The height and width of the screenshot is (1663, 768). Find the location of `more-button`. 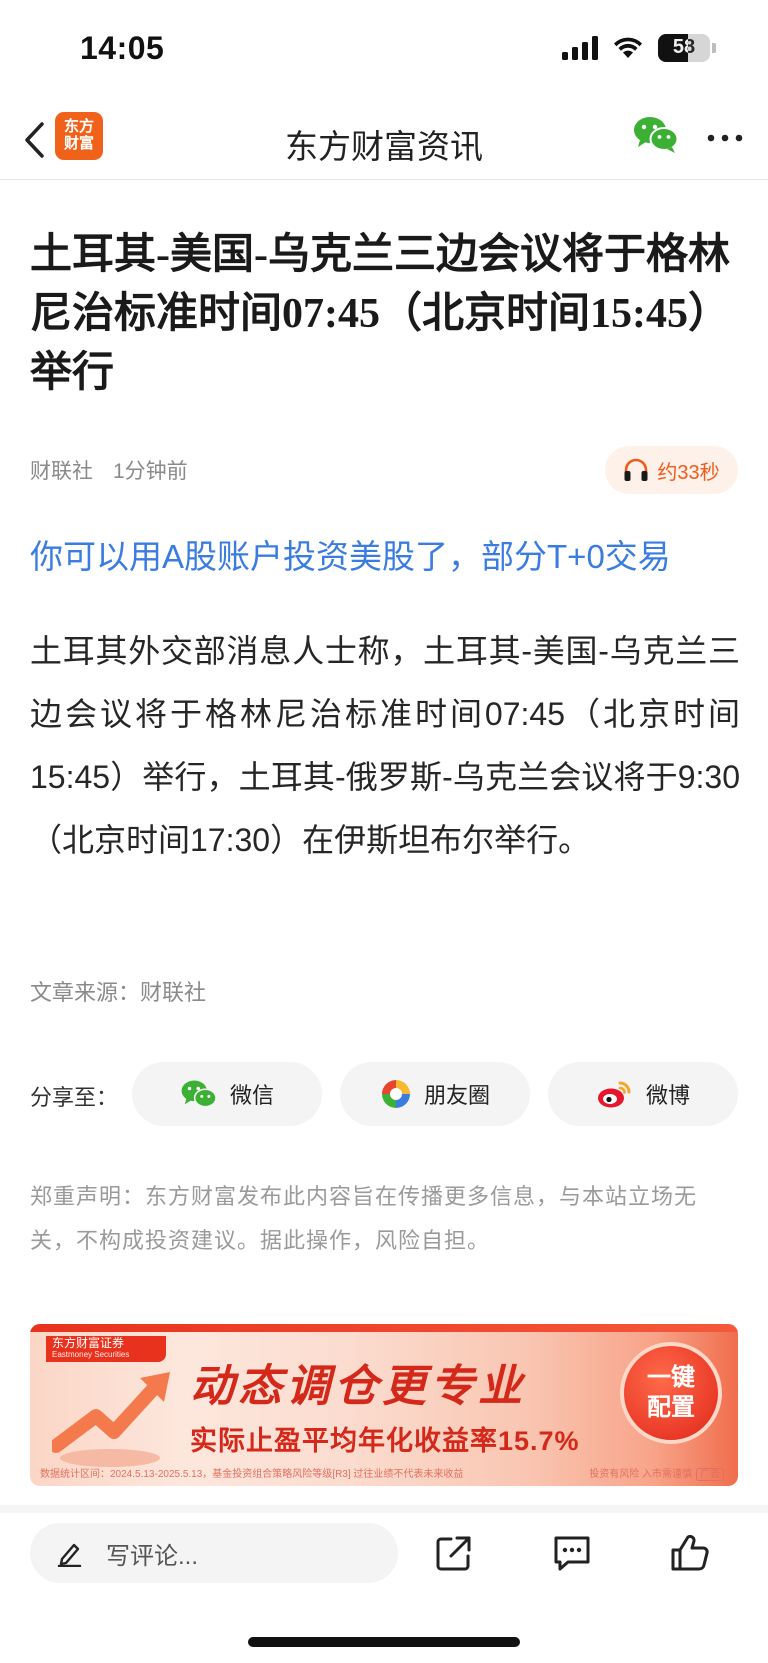

more-button is located at coordinates (727, 138).